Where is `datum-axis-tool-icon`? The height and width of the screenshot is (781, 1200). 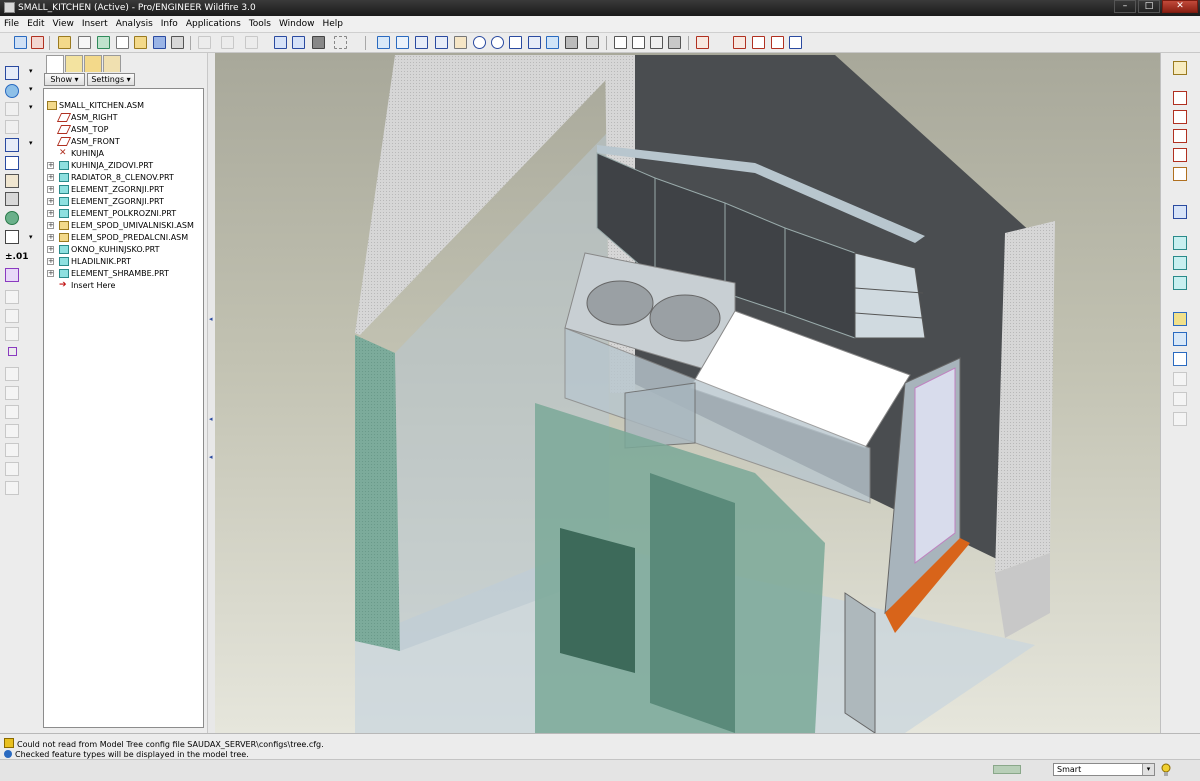 datum-axis-tool-icon is located at coordinates (1180, 117).